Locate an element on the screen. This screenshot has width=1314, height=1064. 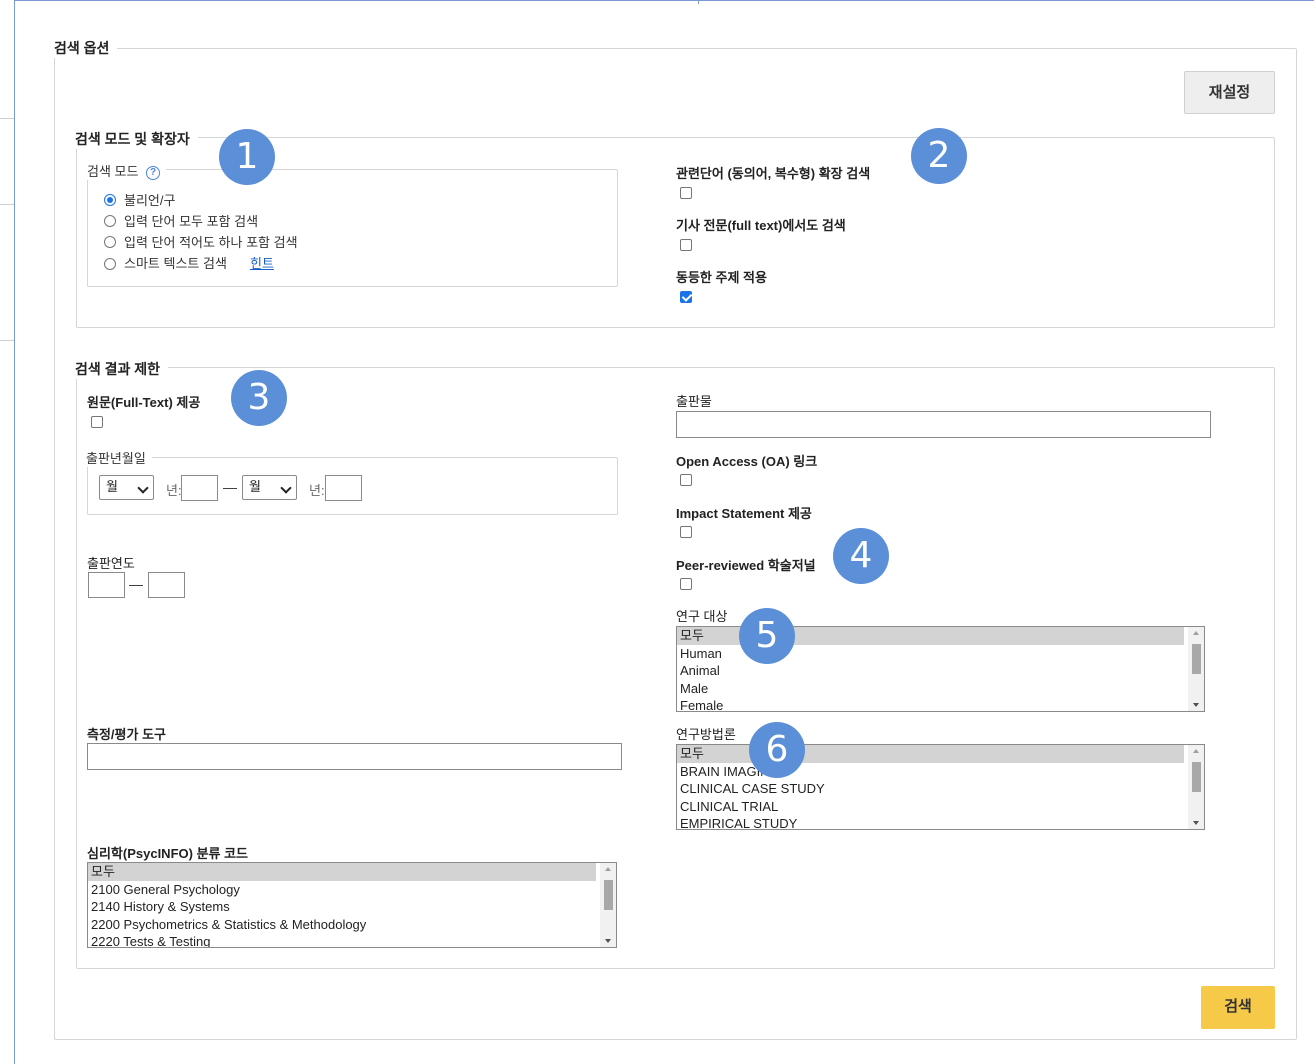
classification-scrollbar is located at coordinates (608, 905).